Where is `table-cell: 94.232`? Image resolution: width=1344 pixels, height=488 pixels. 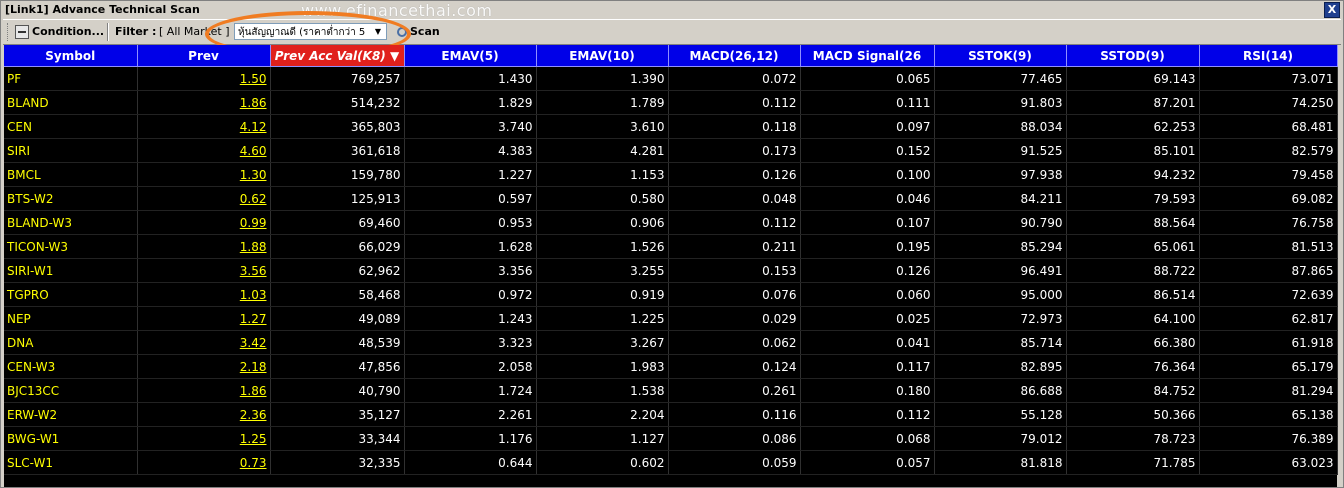
table-cell: 94.232 is located at coordinates (1133, 174).